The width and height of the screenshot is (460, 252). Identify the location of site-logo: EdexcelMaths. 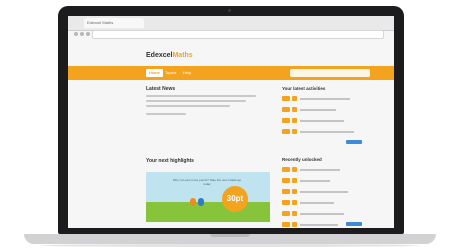
(169, 55).